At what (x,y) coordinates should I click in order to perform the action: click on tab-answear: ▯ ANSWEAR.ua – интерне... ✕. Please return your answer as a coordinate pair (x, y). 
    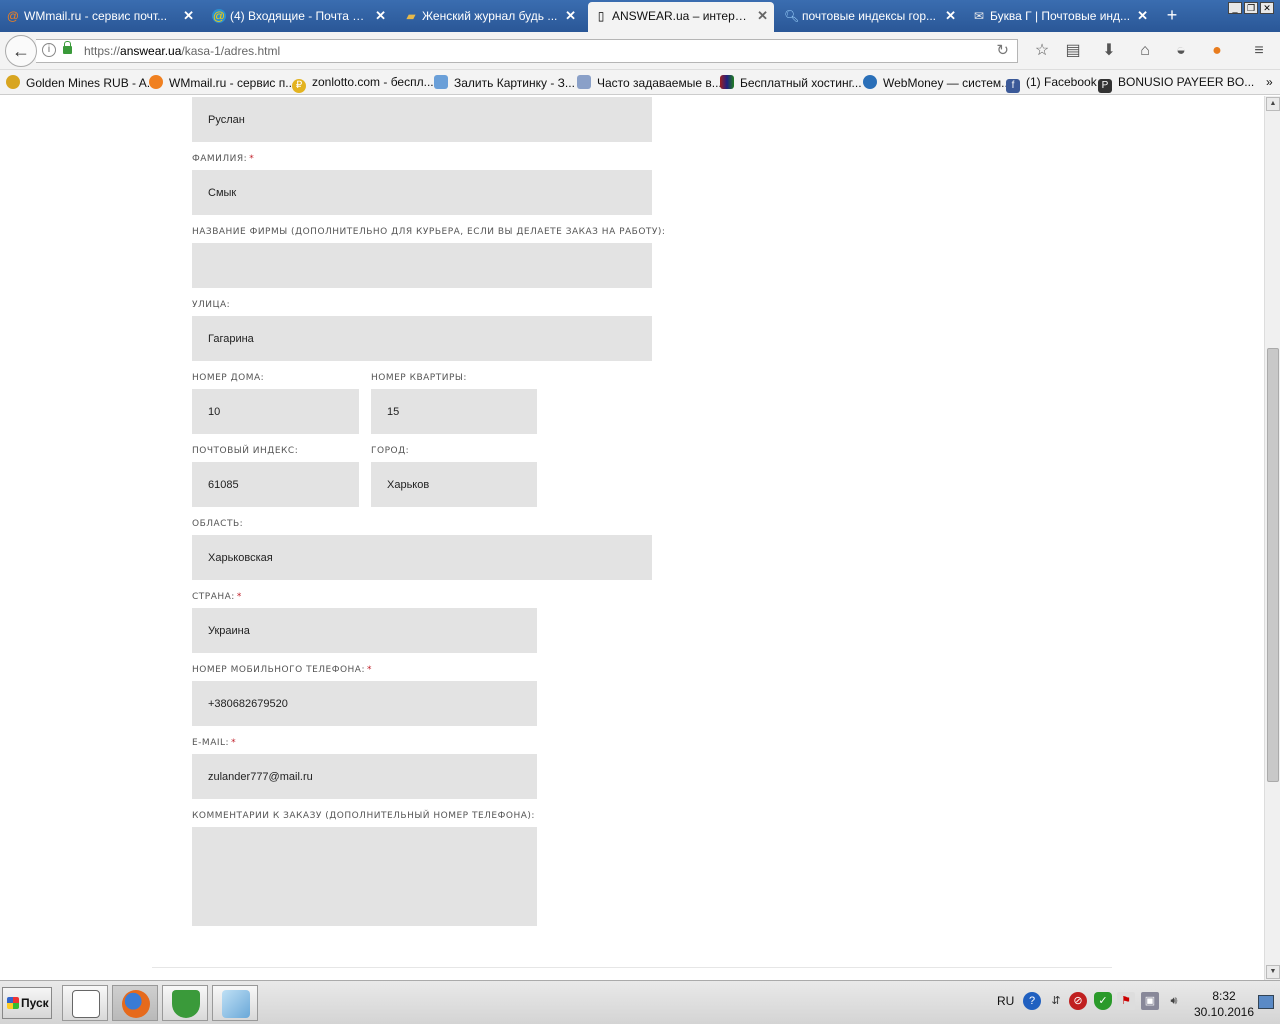
    Looking at the image, I should click on (681, 17).